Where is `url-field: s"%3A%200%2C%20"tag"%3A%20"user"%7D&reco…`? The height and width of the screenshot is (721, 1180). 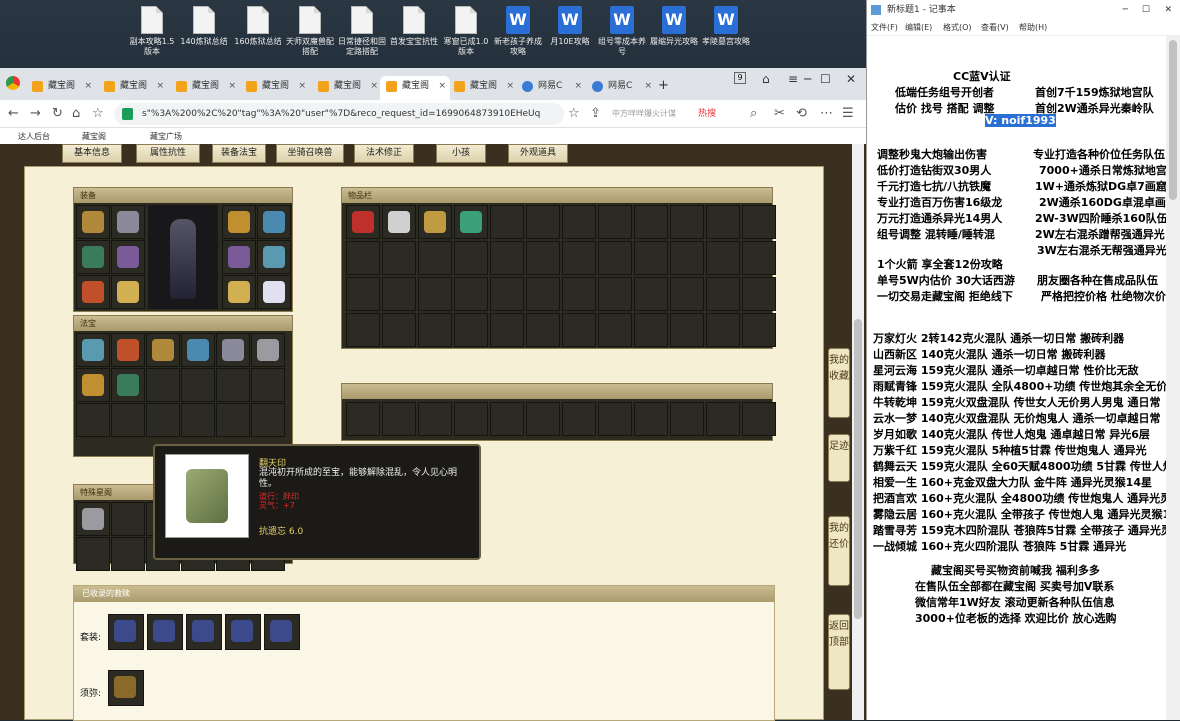 url-field: s"%3A%200%2C%20"tag"%3A%20"user"%7D&reco… is located at coordinates (339, 114).